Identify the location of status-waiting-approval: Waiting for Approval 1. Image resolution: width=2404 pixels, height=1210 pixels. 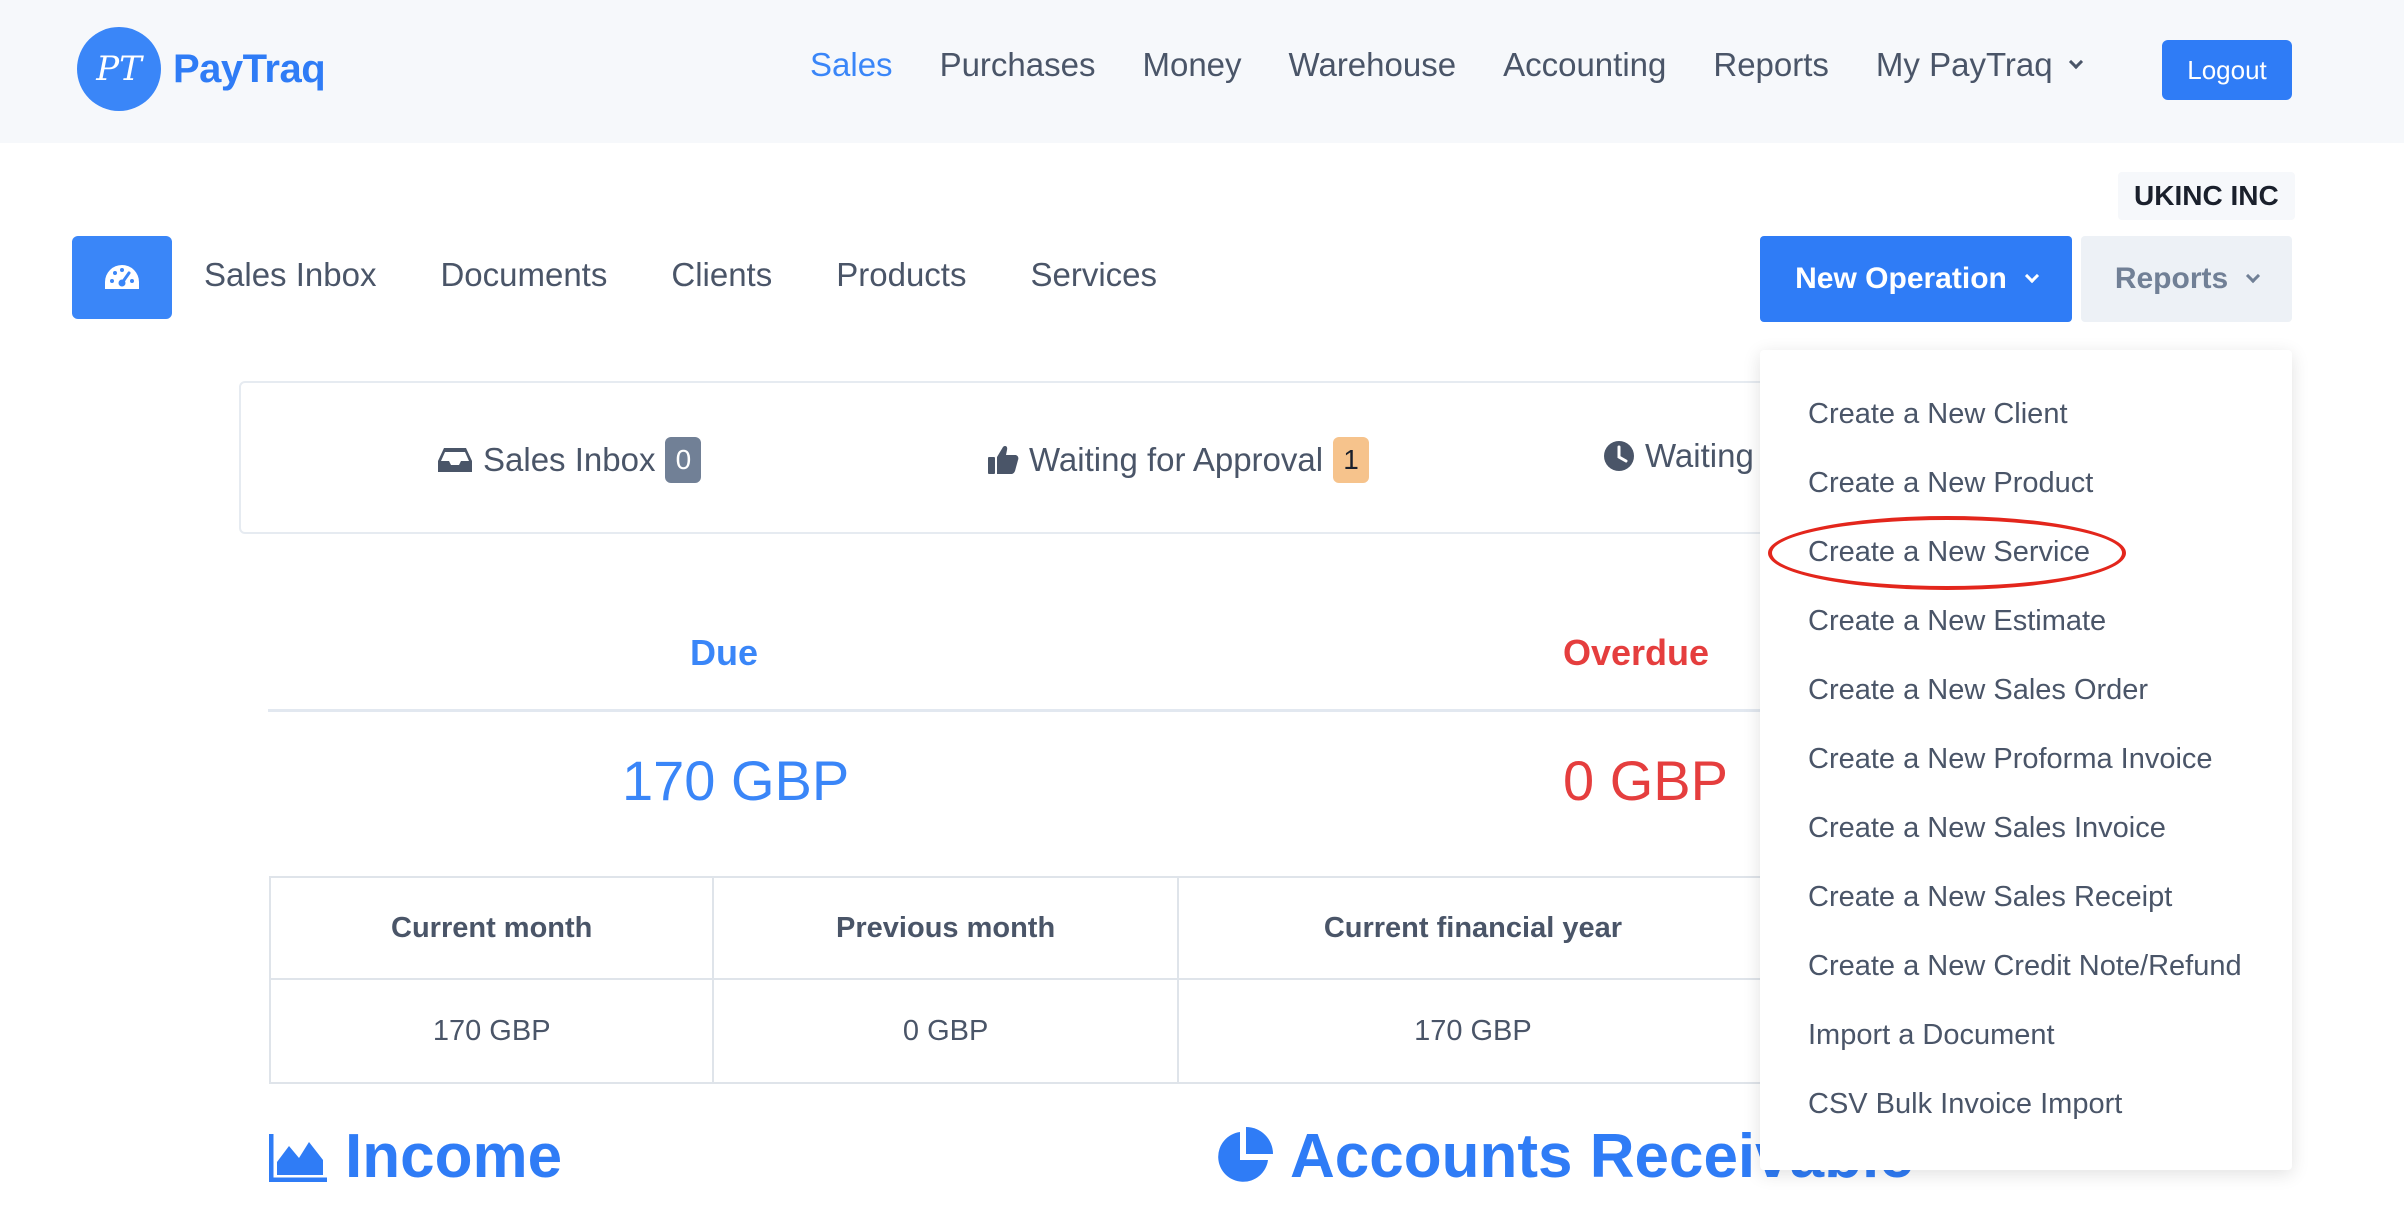
(1178, 460).